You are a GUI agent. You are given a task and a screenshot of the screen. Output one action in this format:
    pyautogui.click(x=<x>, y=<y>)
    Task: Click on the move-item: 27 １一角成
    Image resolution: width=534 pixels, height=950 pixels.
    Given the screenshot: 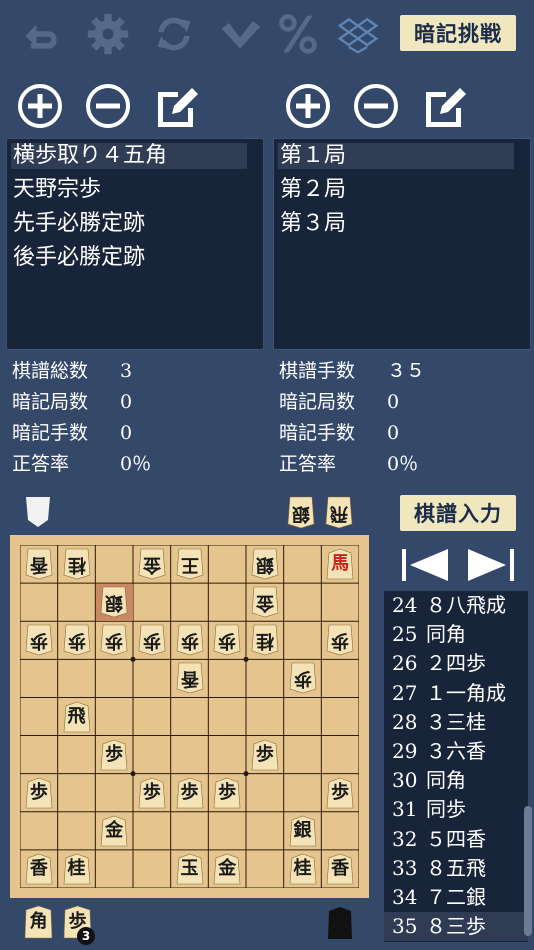 What is the action you would take?
    pyautogui.click(x=456, y=693)
    